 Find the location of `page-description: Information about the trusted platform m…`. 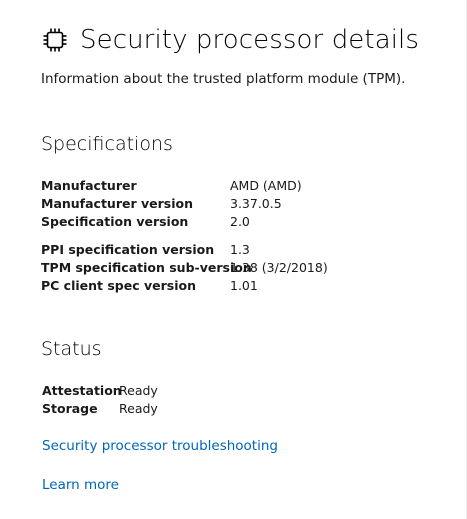

page-description: Information about the trusted platform m… is located at coordinates (223, 79).